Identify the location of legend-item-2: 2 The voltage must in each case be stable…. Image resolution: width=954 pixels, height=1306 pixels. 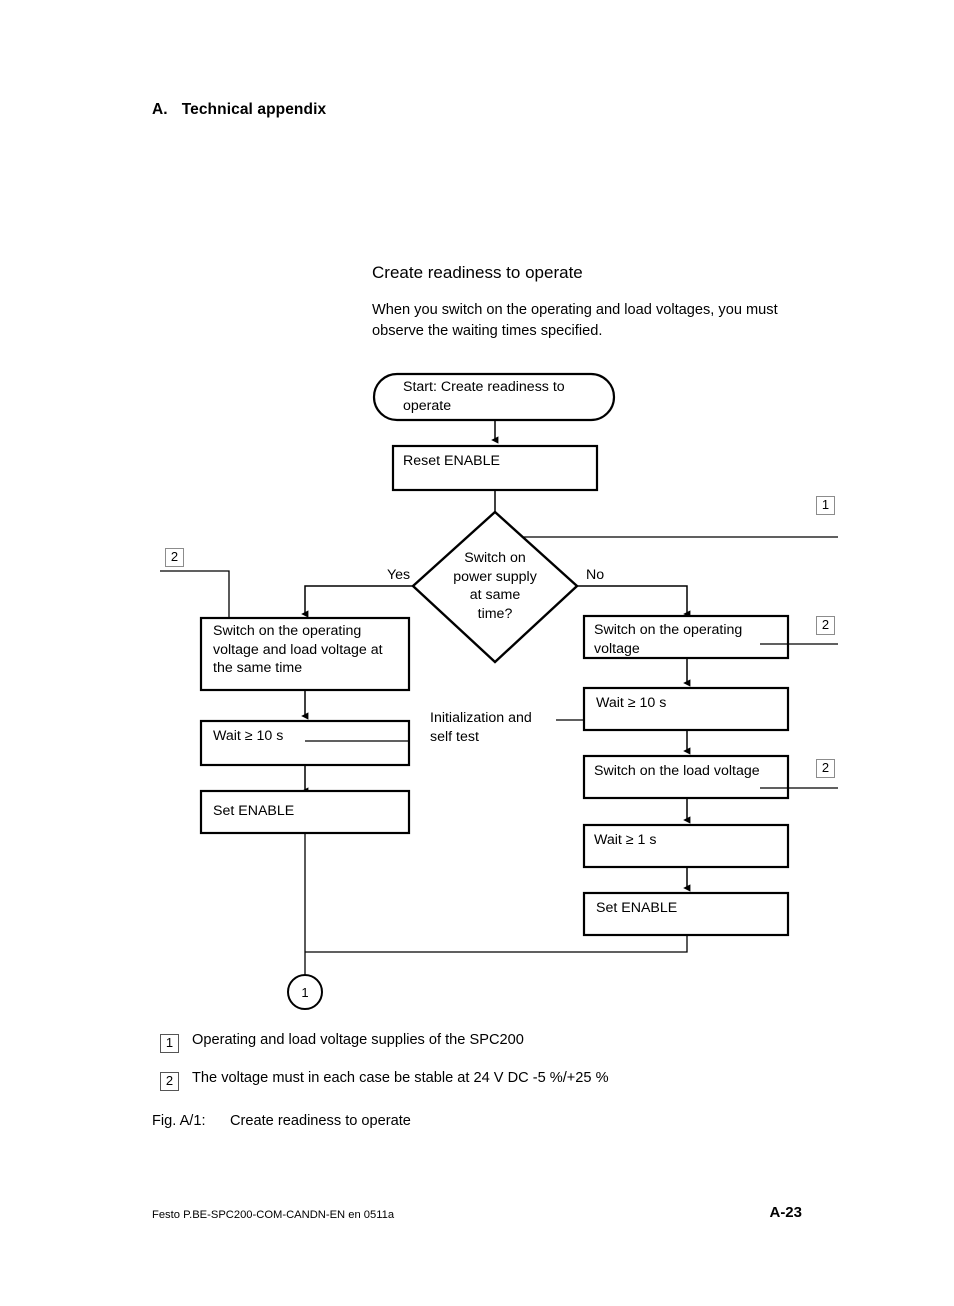
(384, 1080).